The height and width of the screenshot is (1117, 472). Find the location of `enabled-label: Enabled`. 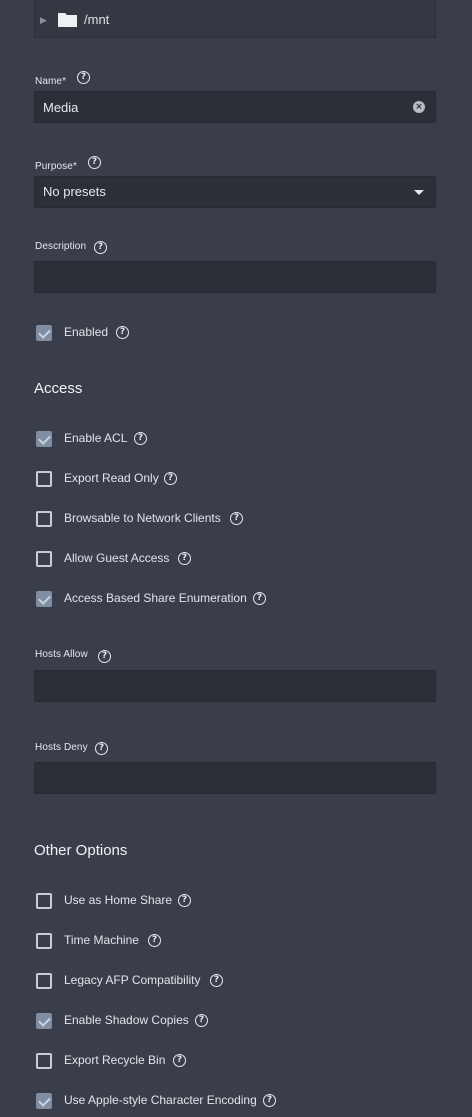

enabled-label: Enabled is located at coordinates (86, 332).